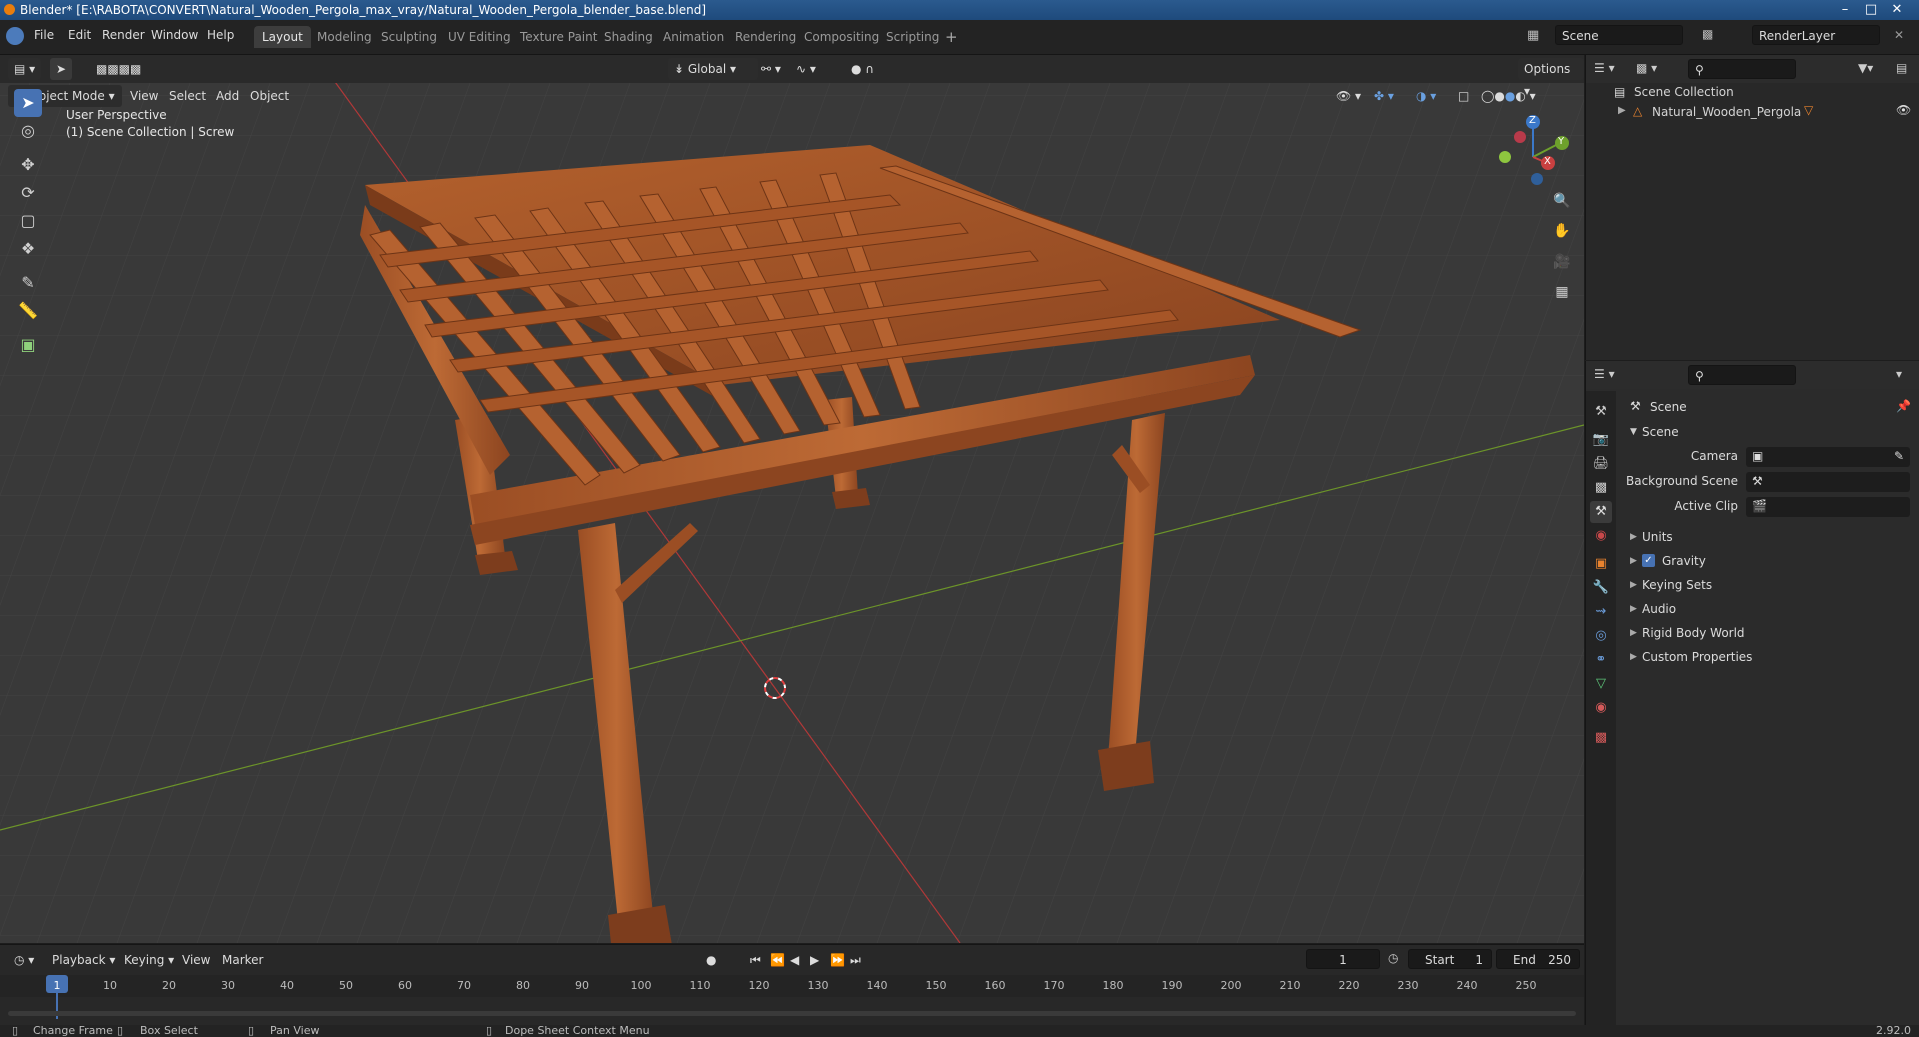 Image resolution: width=1919 pixels, height=1037 pixels. I want to click on render-tab-icon: 📷, so click(1601, 440).